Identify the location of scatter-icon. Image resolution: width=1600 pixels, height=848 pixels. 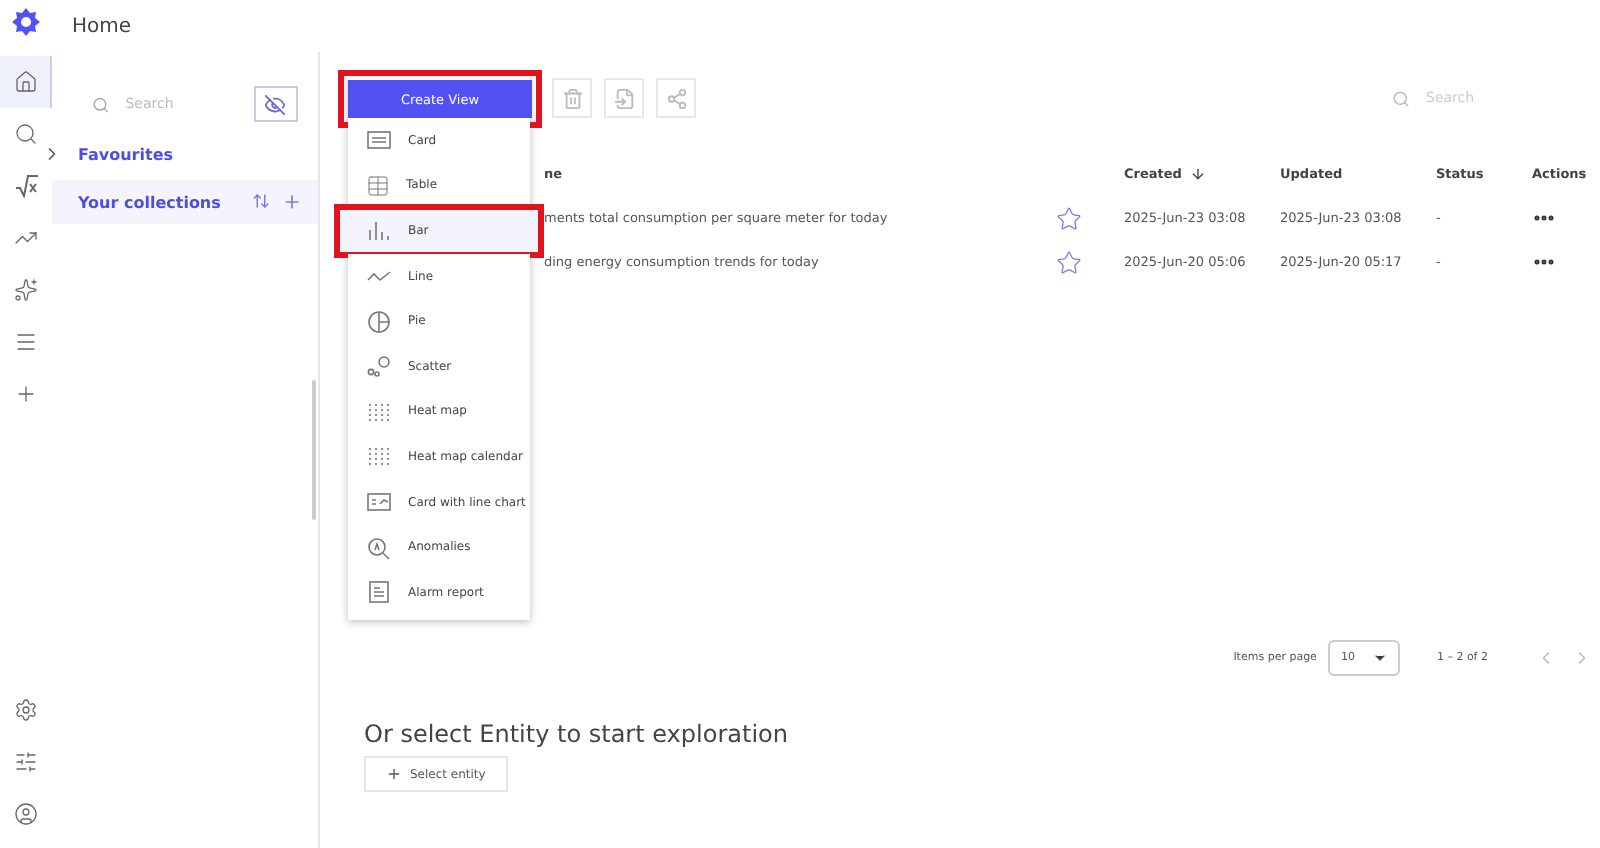
(379, 366).